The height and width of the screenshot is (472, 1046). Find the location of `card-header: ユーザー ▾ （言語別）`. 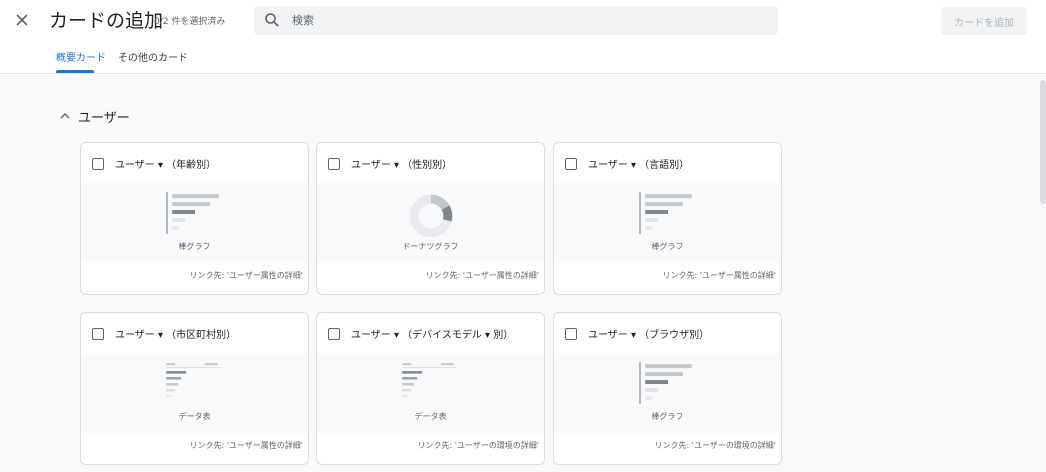

card-header: ユーザー ▾ （言語別） is located at coordinates (667, 163).